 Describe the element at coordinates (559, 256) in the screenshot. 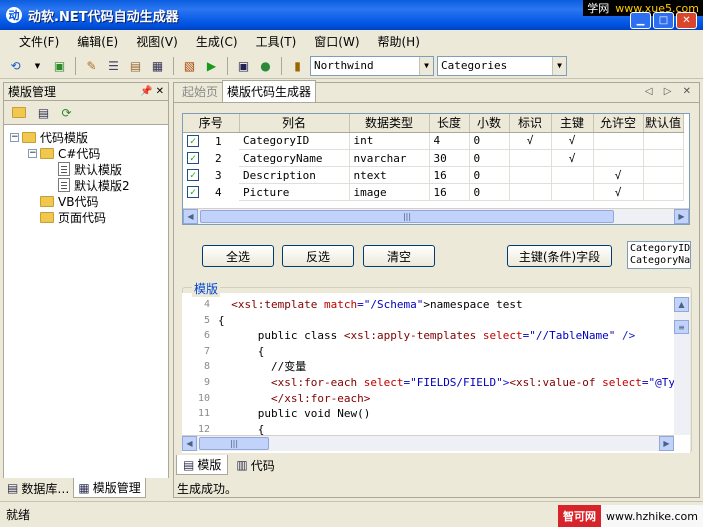

I see `primary-key-field-button: 主键(条件)字段` at that location.